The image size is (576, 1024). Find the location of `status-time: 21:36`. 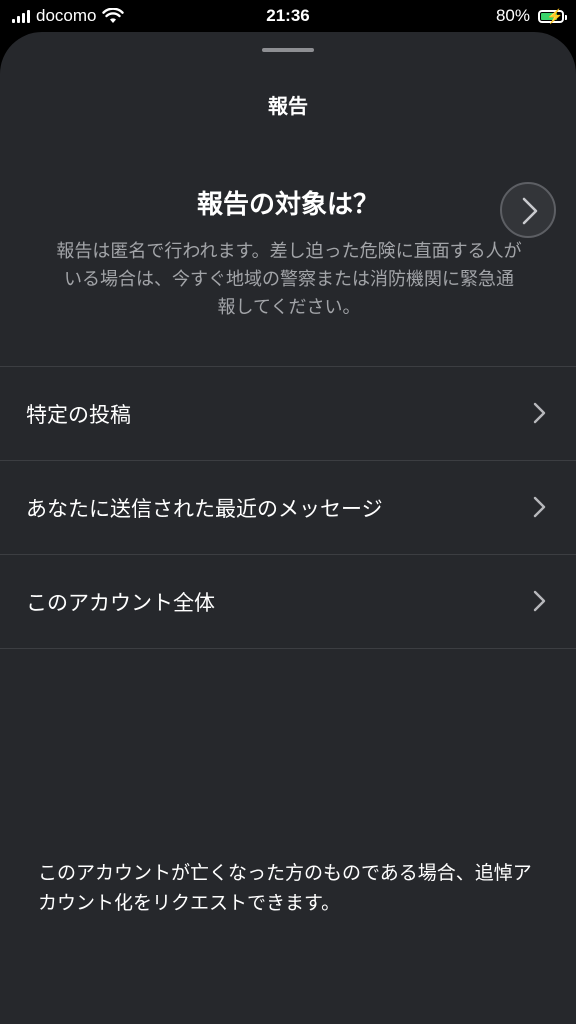

status-time: 21:36 is located at coordinates (288, 15).